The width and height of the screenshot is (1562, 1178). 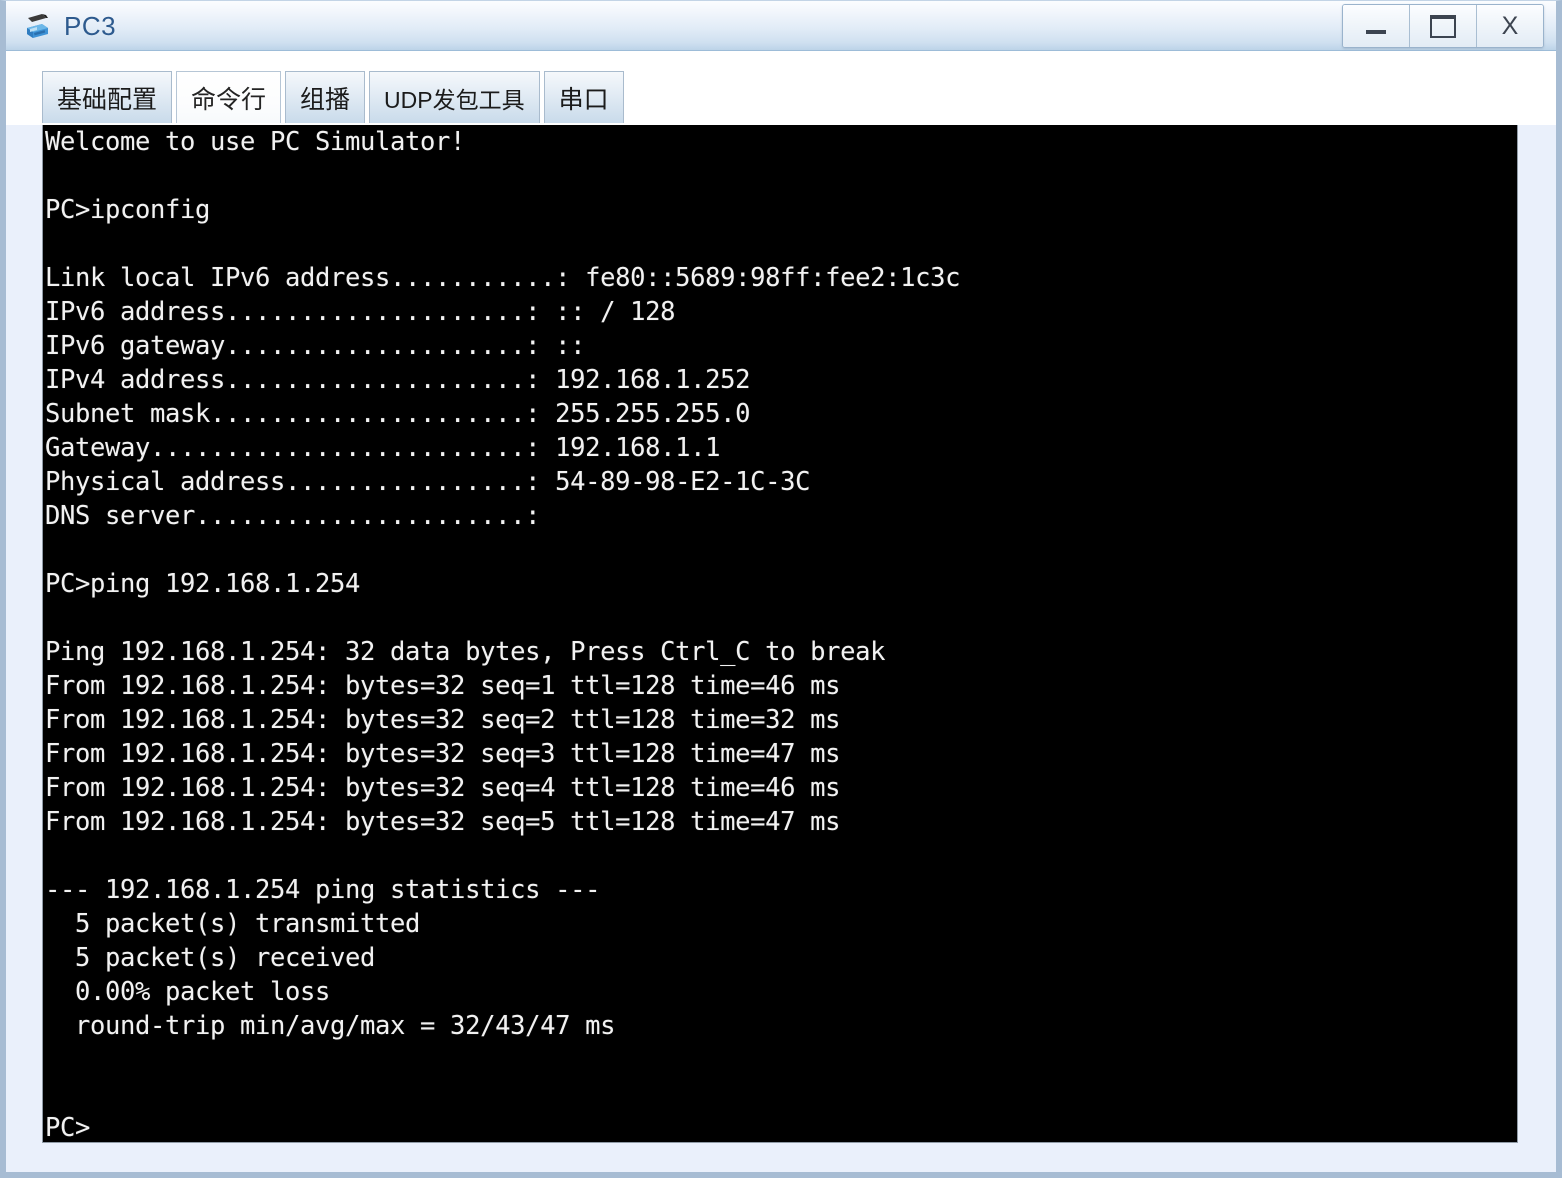 What do you see at coordinates (781, 88) in the screenshot?
I see `tab-bar: 基础配置 命令行 组播 UDP发包工具 串口` at bounding box center [781, 88].